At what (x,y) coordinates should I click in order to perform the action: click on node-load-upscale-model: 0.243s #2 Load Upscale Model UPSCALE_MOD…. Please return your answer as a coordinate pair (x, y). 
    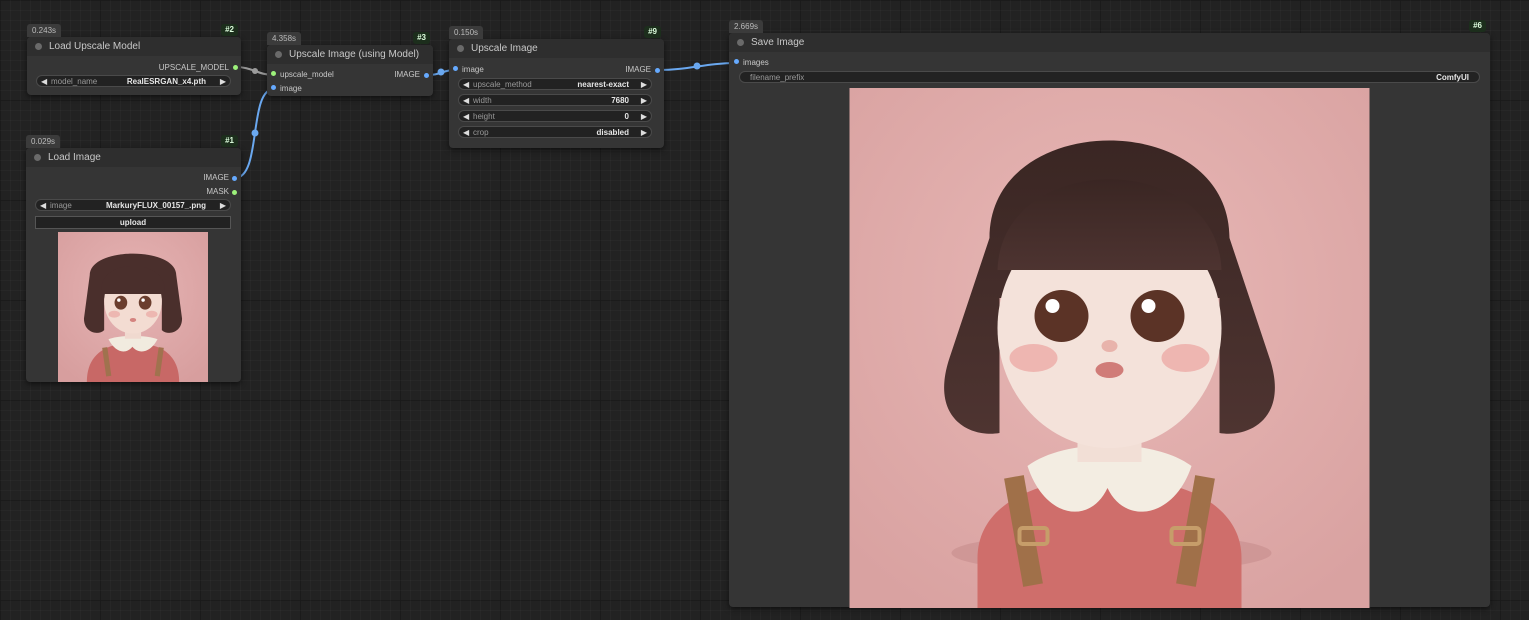
    Looking at the image, I should click on (134, 59).